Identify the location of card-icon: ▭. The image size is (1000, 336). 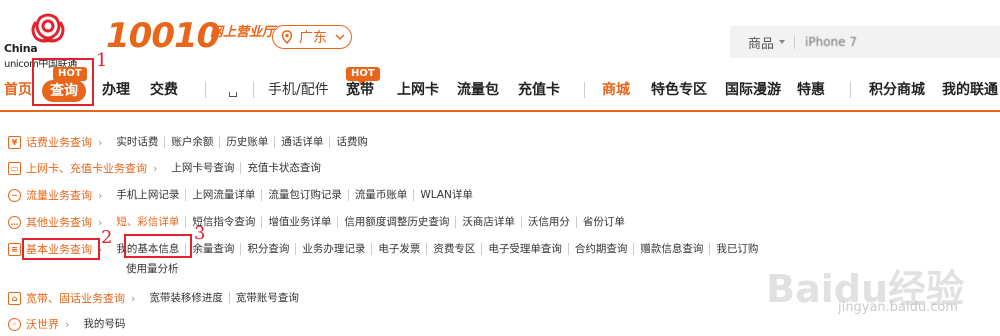
(14, 168).